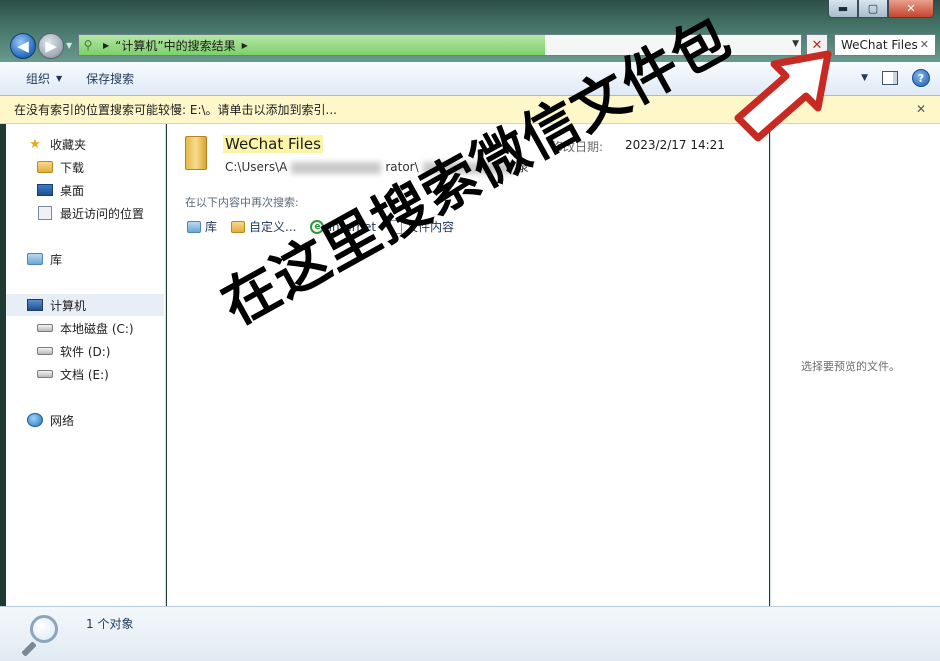 The image size is (940, 661). I want to click on sidebar-item-drive-e: 文档 (E:), so click(72, 374).